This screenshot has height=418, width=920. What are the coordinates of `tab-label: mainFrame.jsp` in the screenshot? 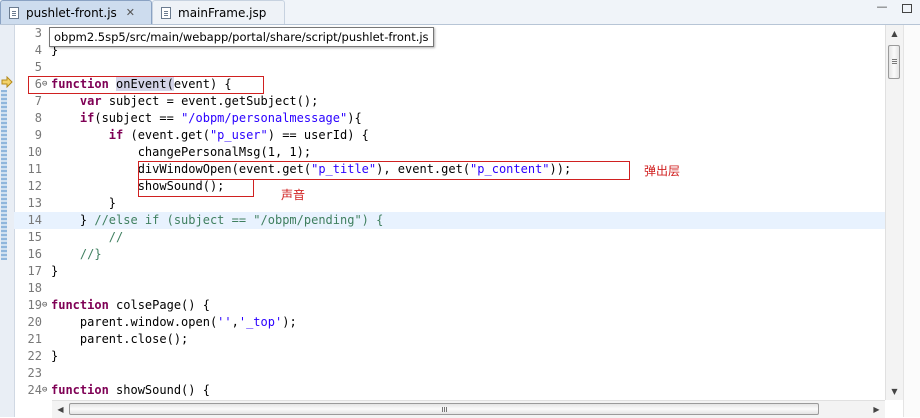 It's located at (222, 12).